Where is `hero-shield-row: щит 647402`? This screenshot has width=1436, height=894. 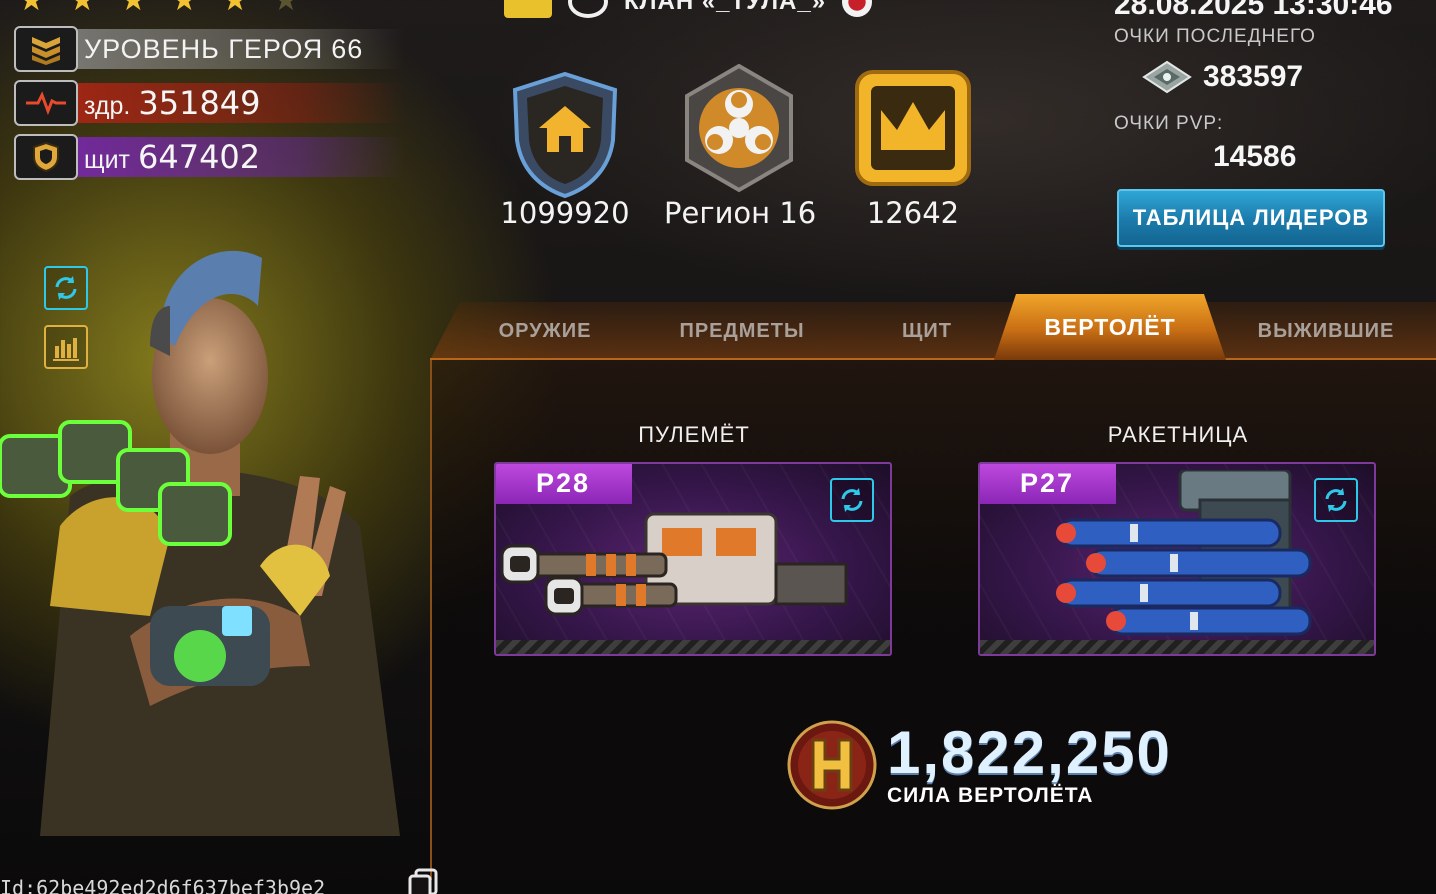 hero-shield-row: щит 647402 is located at coordinates (209, 157).